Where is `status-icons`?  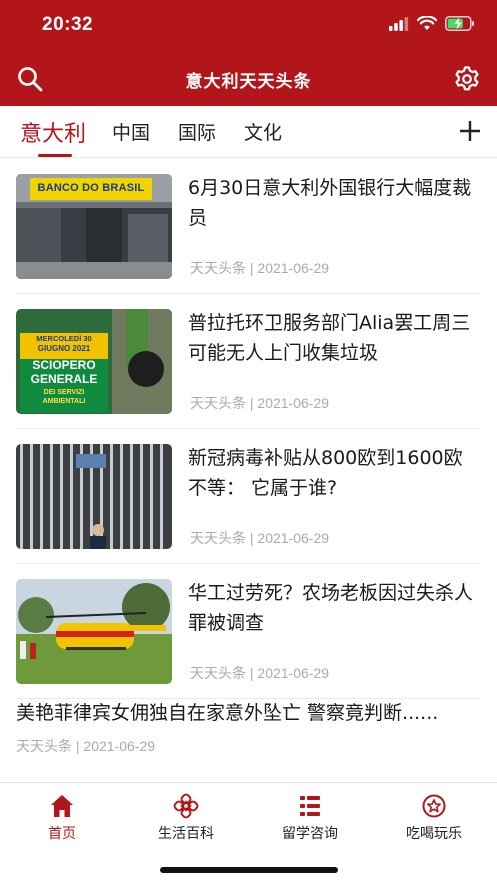
status-icons is located at coordinates (432, 23).